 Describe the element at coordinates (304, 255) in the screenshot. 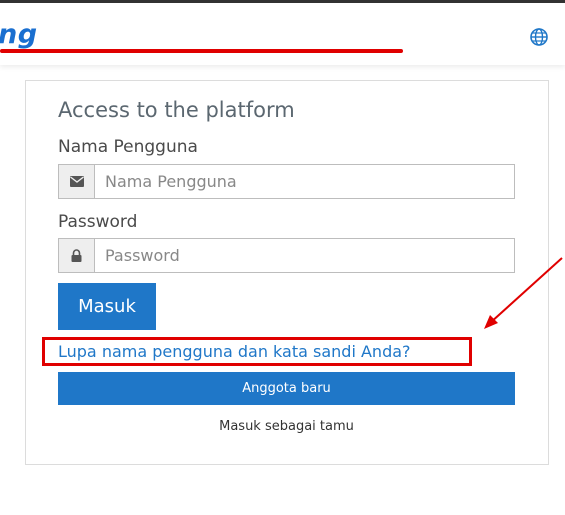

I see `password-input` at that location.